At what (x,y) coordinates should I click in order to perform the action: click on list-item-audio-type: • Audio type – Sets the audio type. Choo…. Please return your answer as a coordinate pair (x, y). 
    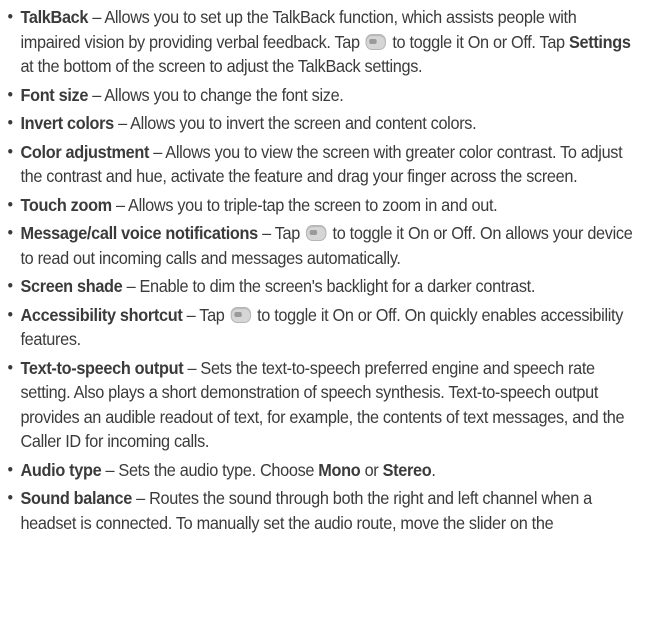
    Looking at the image, I should click on (321, 470).